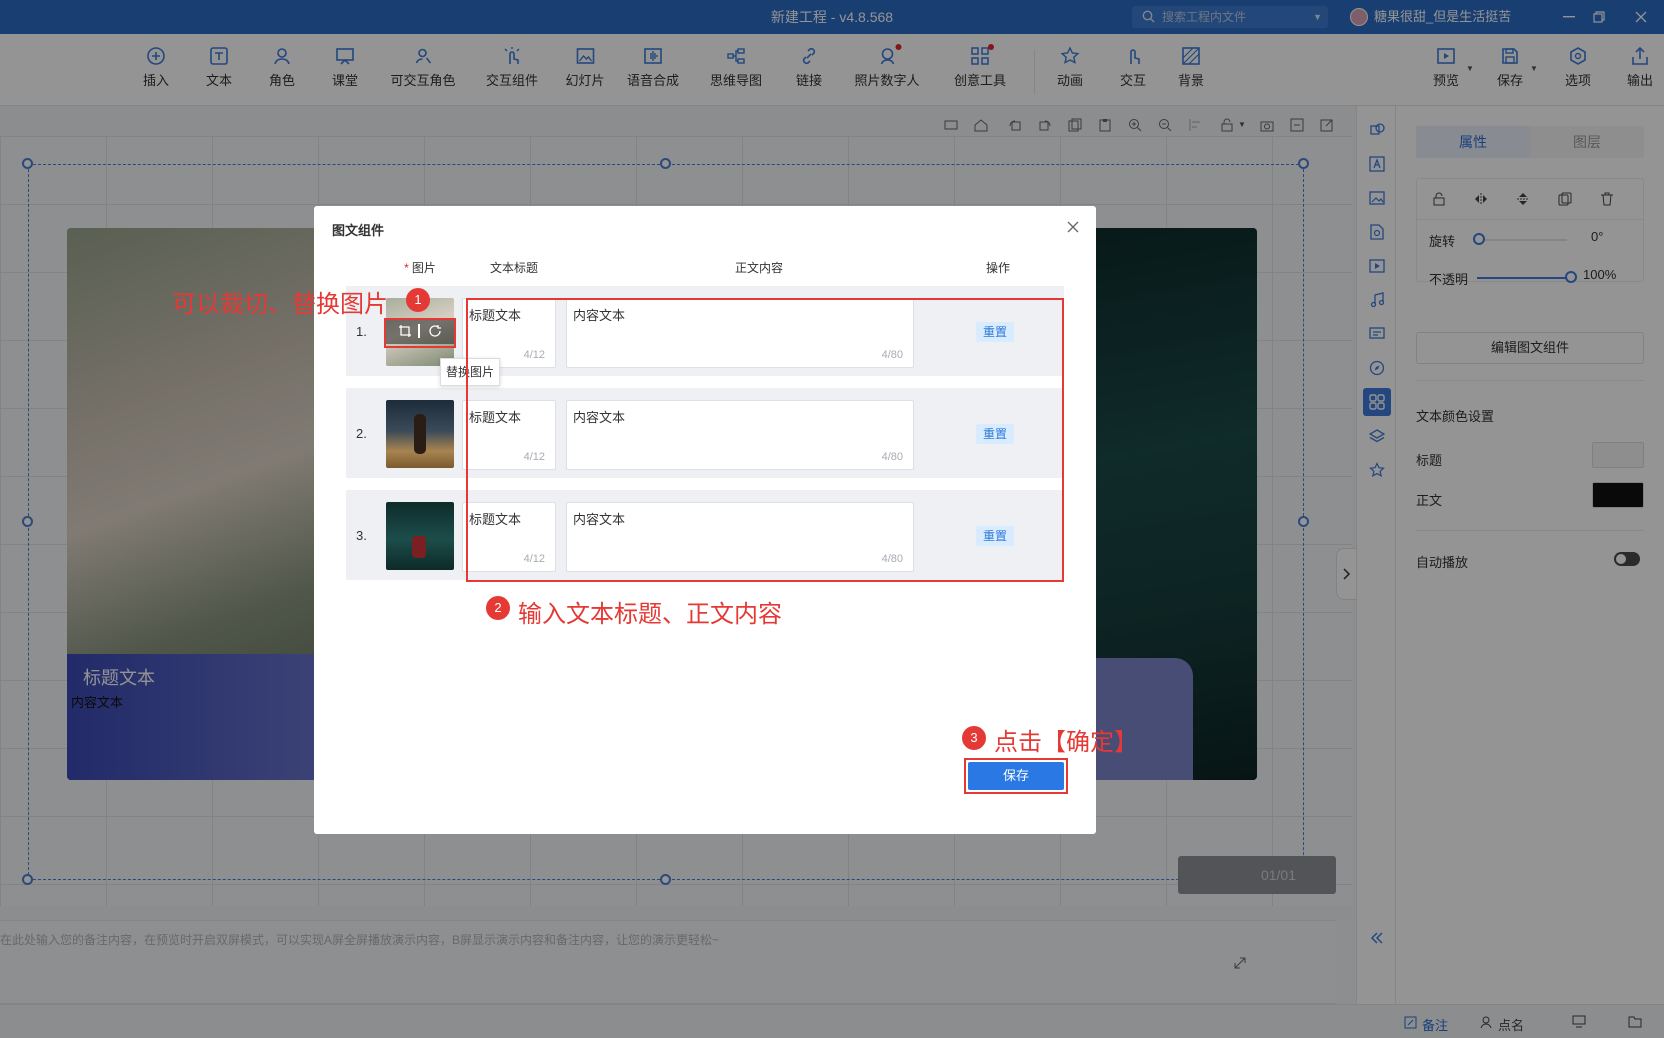 The image size is (1664, 1038). I want to click on annotation-box-image-actions, so click(420, 333).